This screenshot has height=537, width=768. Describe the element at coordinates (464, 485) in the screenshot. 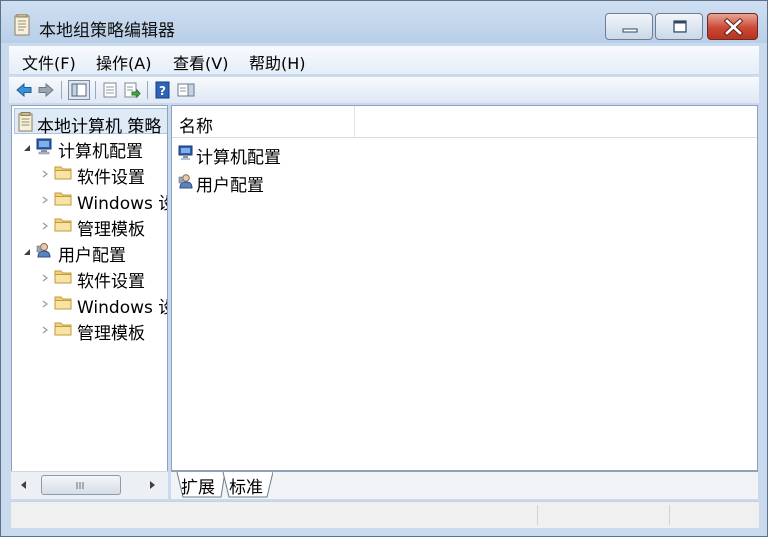

I see `view-tabs: 扩展 标准` at that location.